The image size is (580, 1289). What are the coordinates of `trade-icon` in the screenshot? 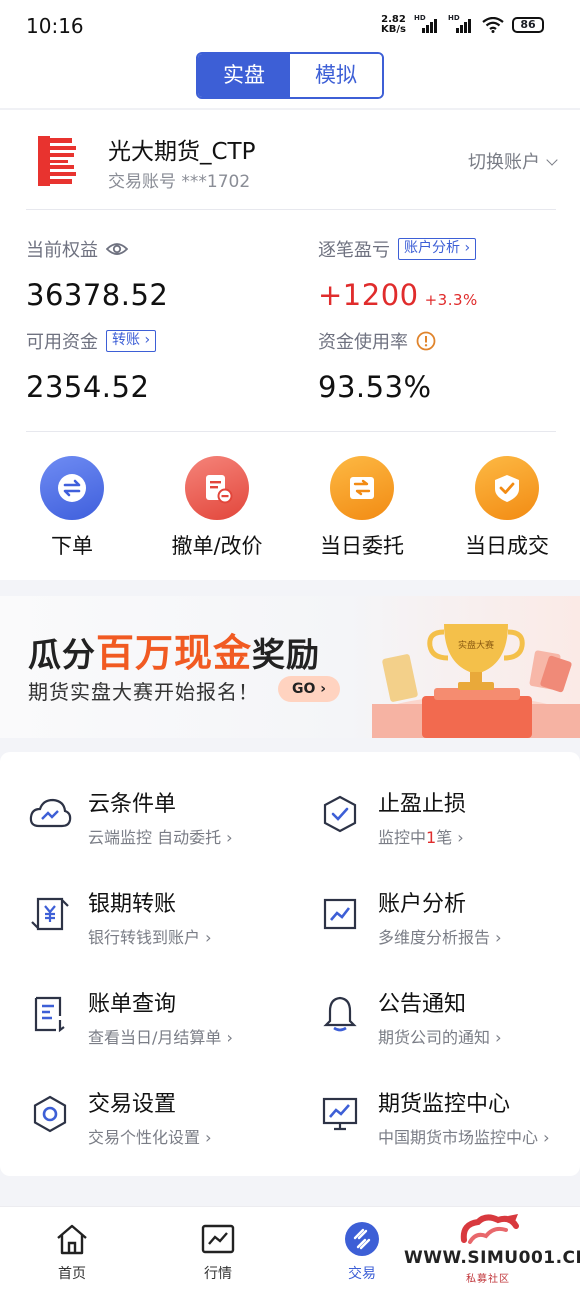 It's located at (362, 1239).